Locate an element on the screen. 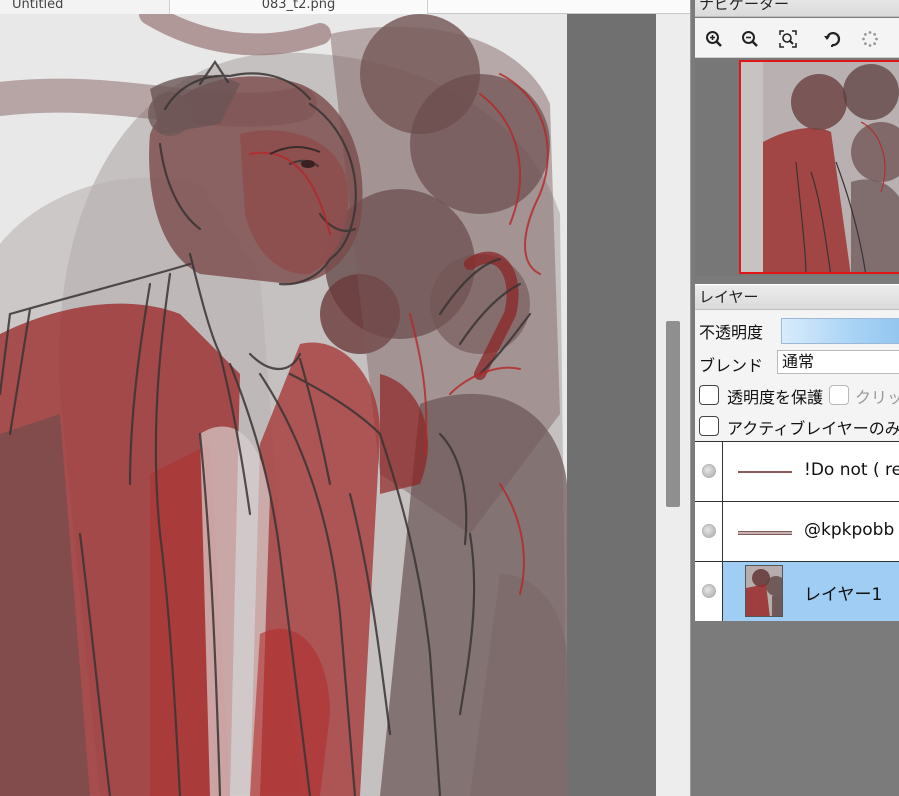 This screenshot has height=796, width=899. vertical-scrollbar is located at coordinates (673, 405).